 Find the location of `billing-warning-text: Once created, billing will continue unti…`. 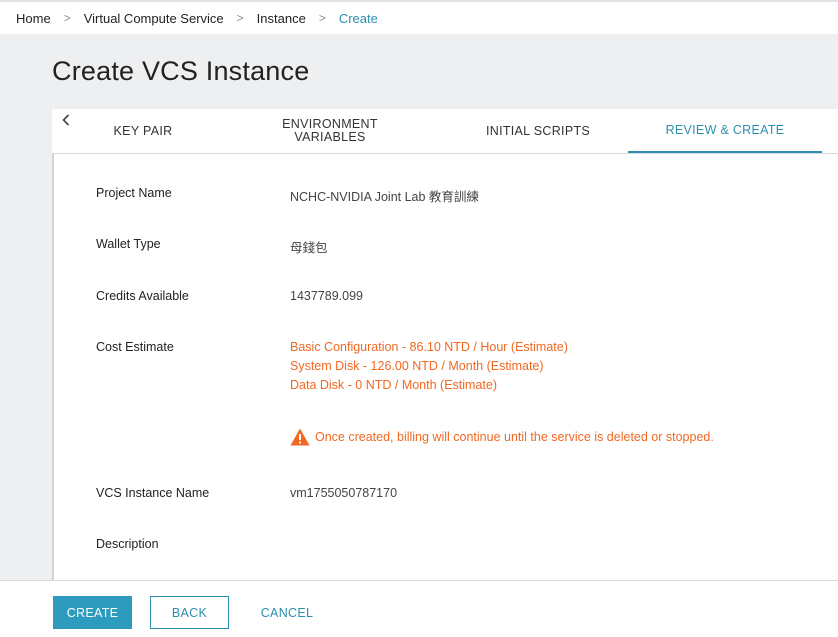

billing-warning-text: Once created, billing will continue unti… is located at coordinates (514, 437).